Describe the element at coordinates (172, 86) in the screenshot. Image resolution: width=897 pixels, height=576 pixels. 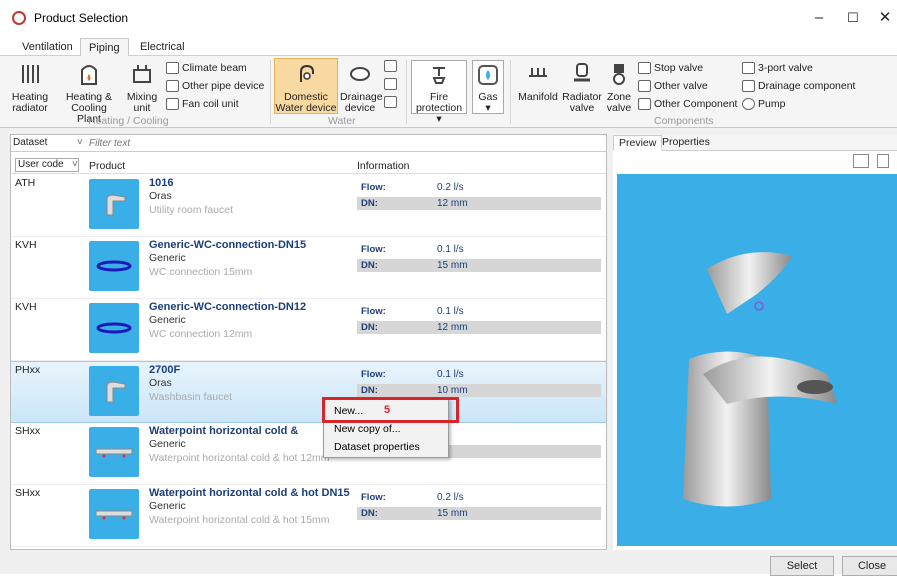
I see `pipe-device-icon` at that location.